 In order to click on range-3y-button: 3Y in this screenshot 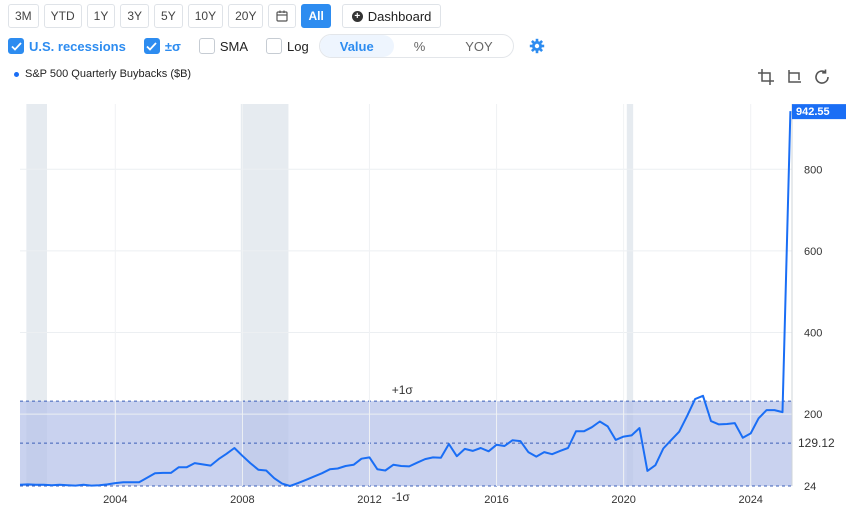, I will do `click(135, 16)`.